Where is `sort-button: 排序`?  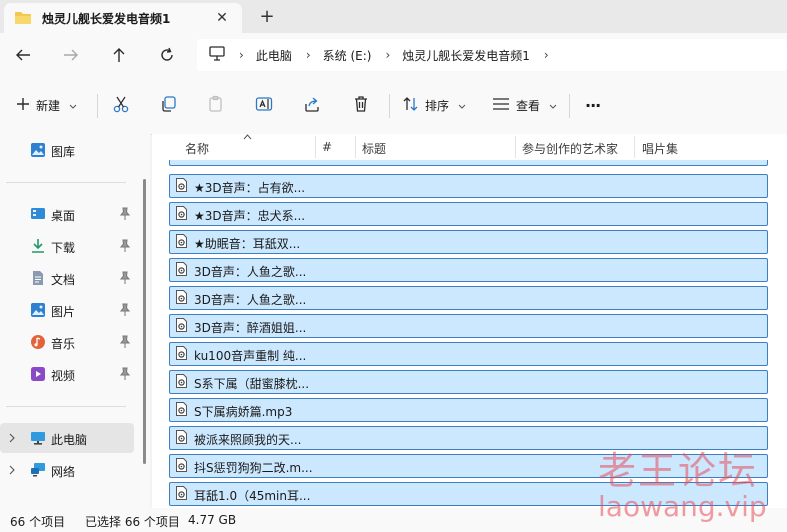
sort-button: 排序 is located at coordinates (434, 105).